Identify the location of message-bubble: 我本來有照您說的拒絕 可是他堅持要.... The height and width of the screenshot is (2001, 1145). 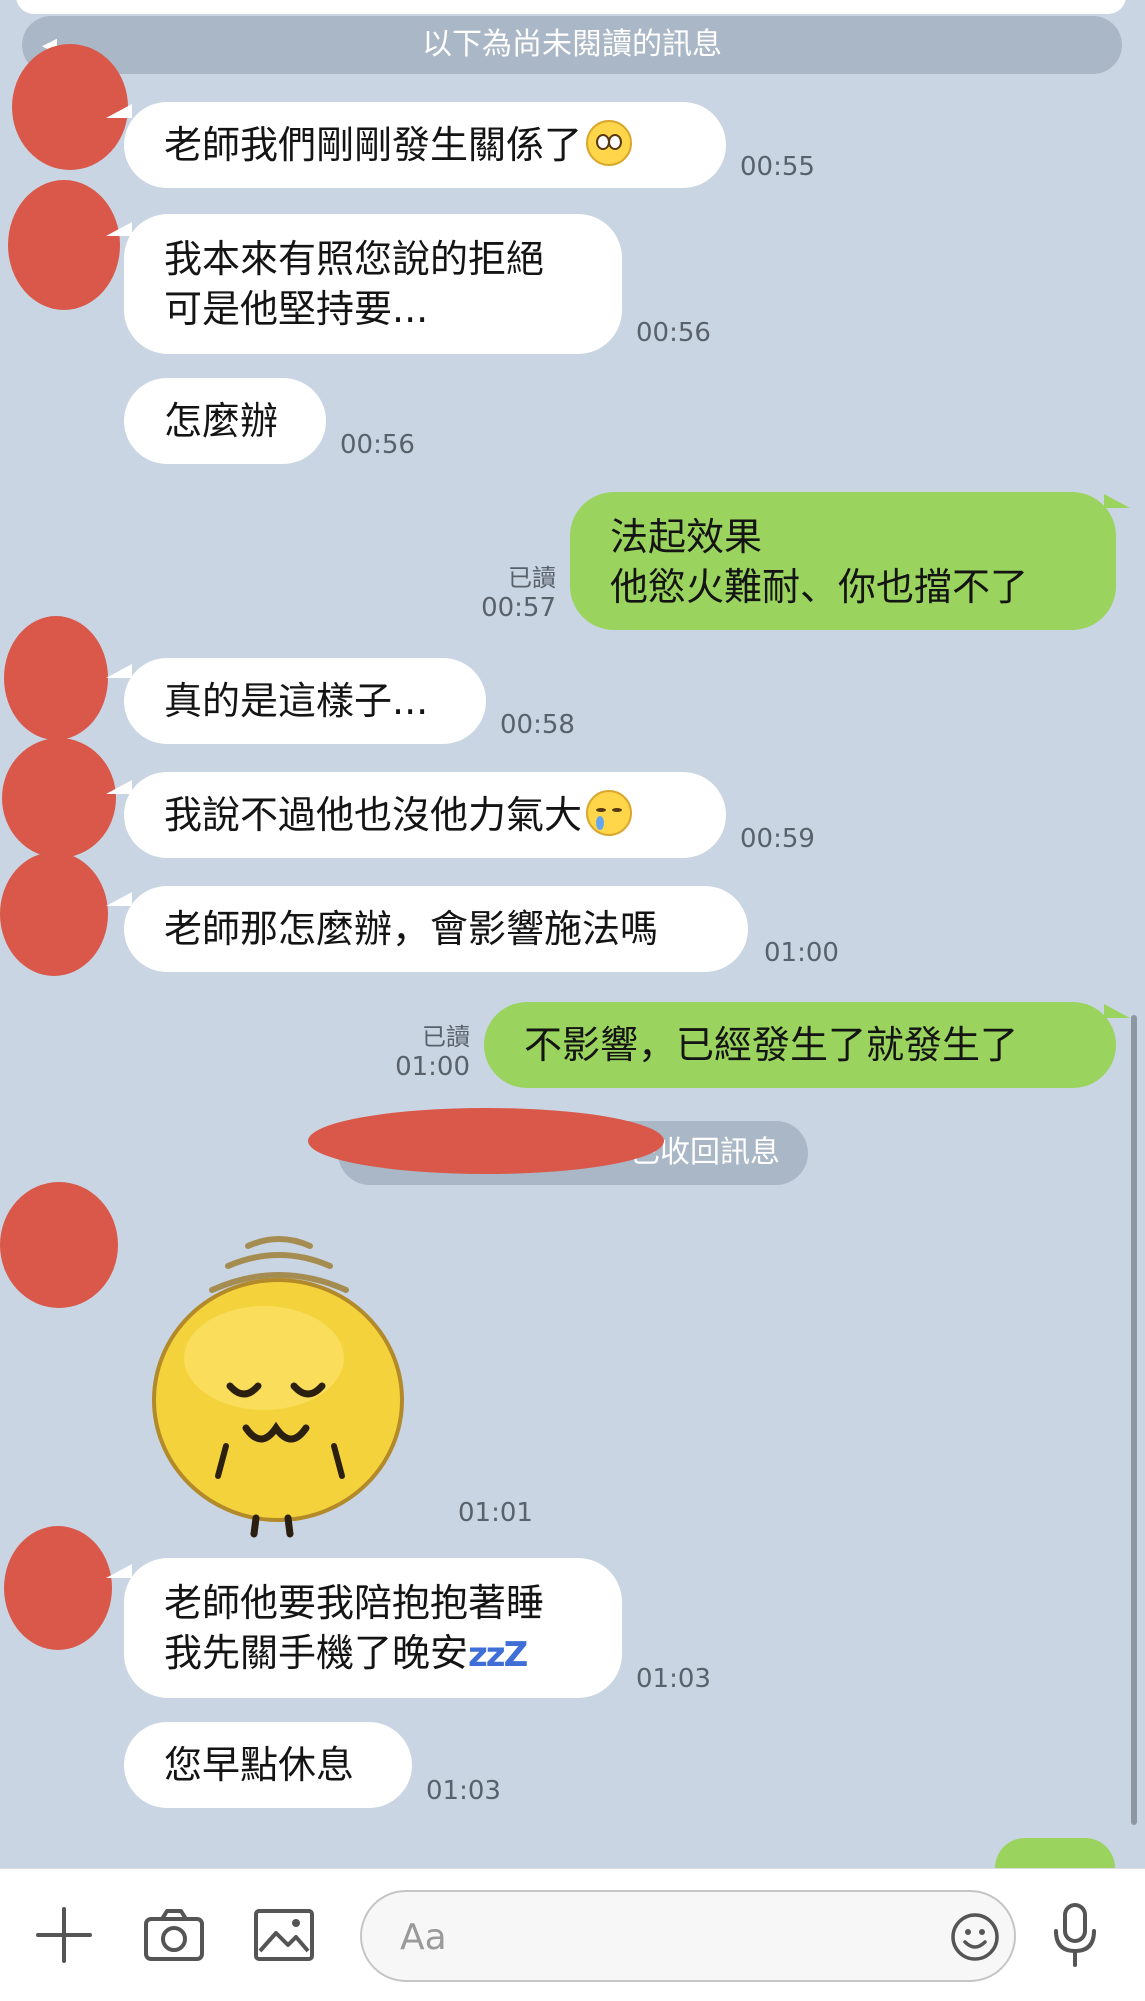
(373, 284).